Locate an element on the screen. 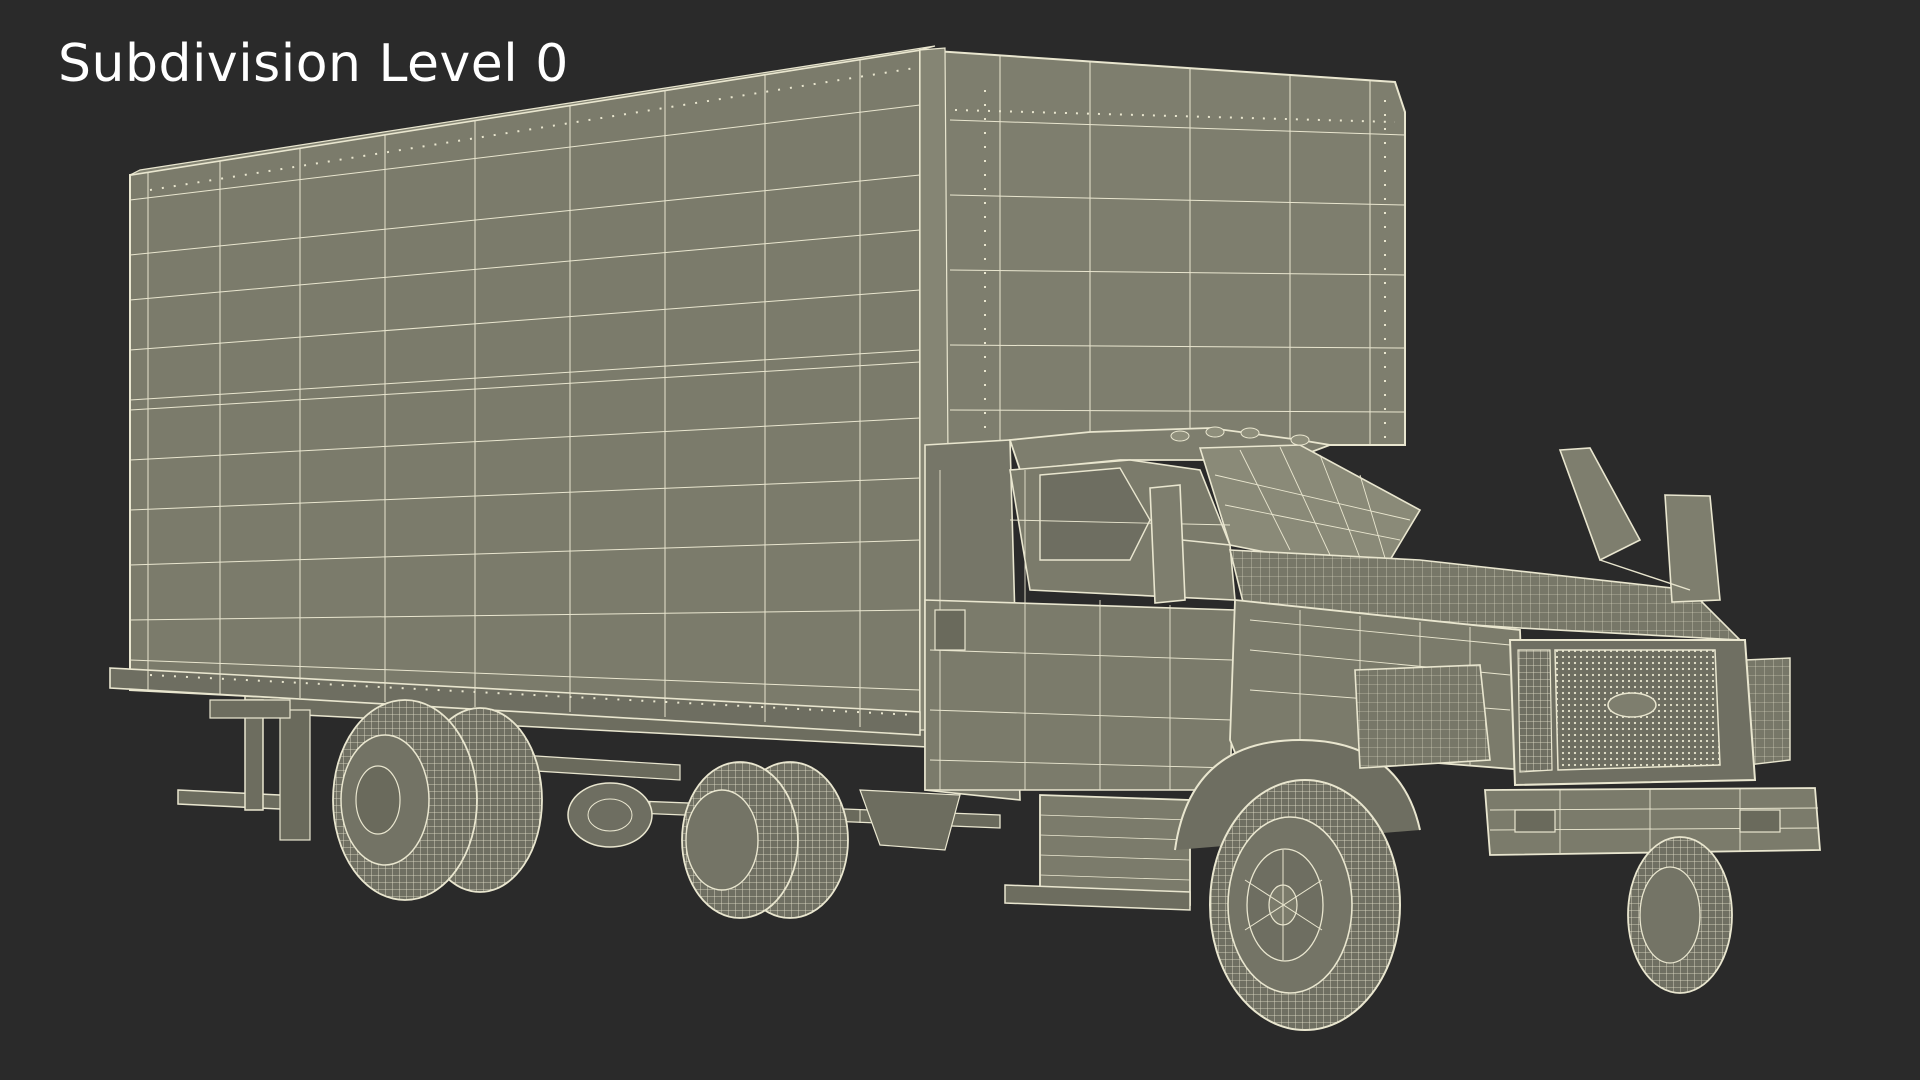  front-wheel-near is located at coordinates (1305, 905).